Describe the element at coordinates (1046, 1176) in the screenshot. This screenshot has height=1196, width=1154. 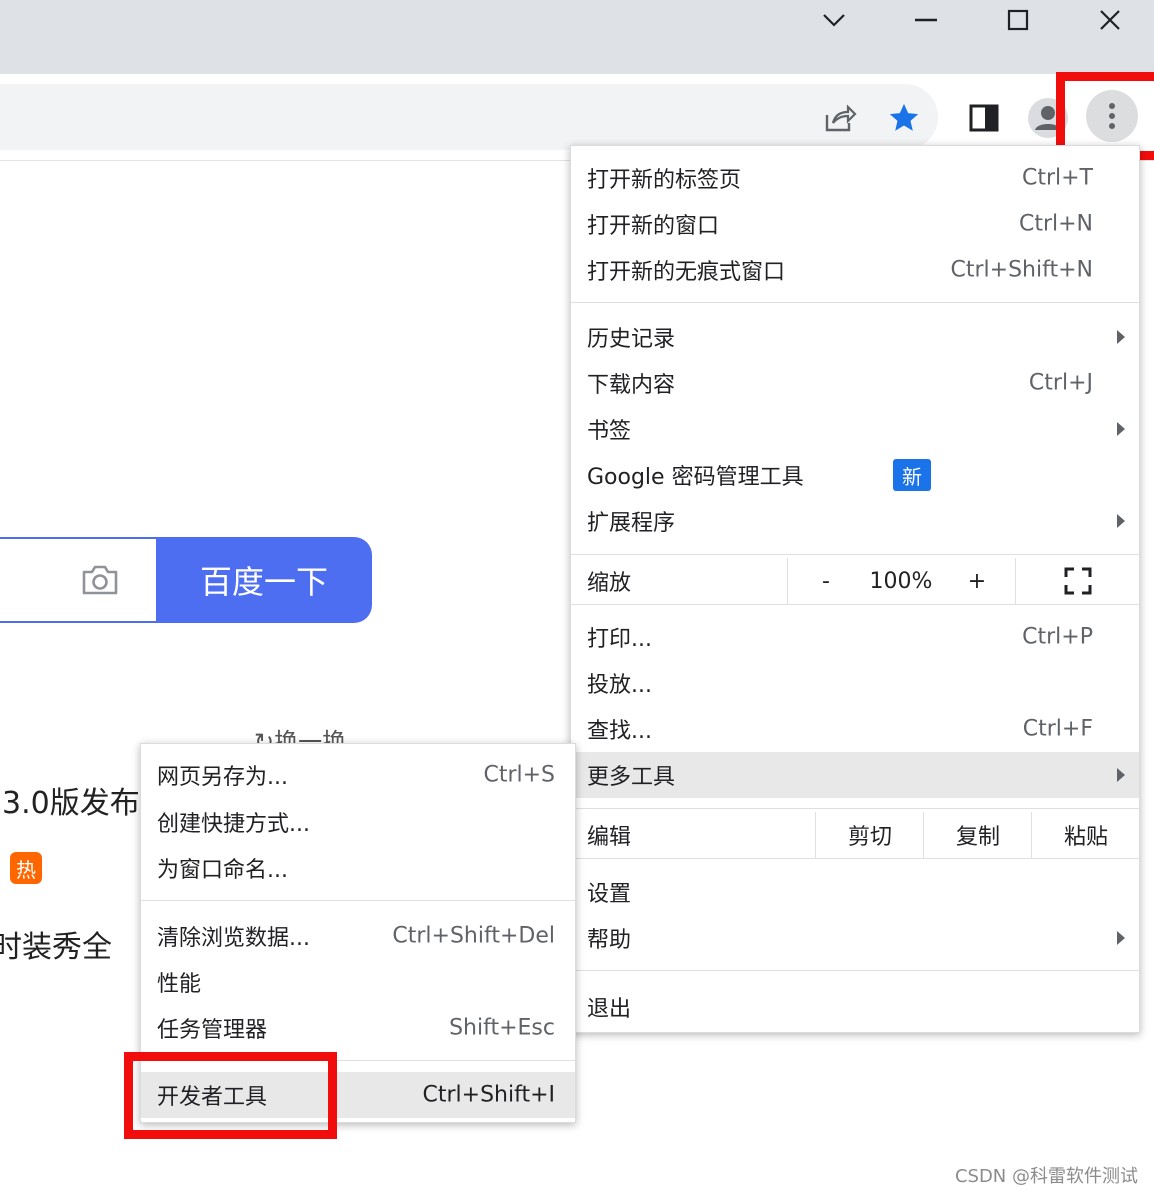
I see `watermark: CSDN @科雷软件测试` at that location.